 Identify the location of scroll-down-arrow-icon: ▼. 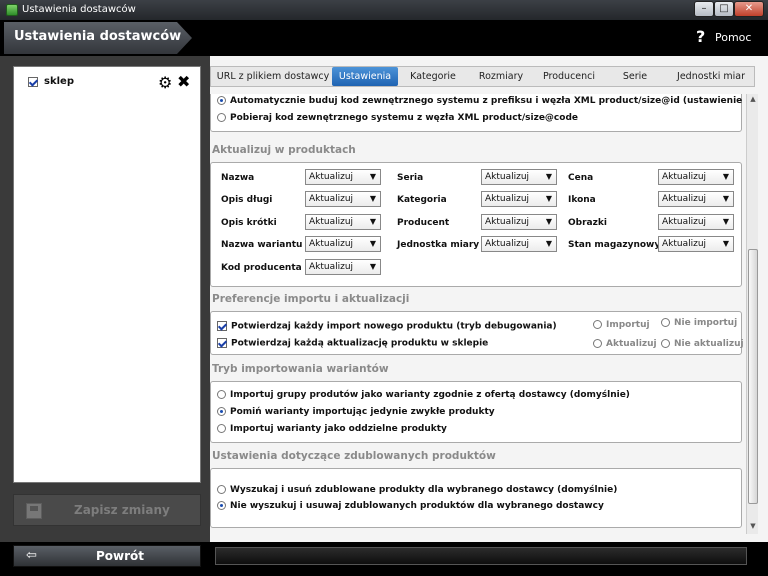
(753, 527).